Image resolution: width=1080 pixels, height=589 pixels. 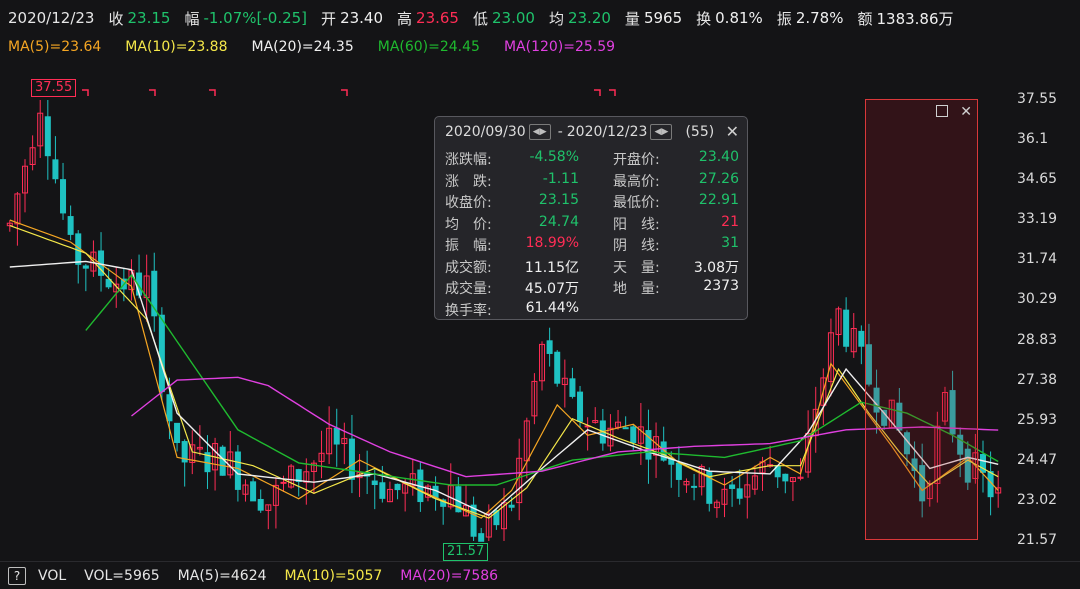 I want to click on vol-ma10-value: MA(10)=5057, so click(x=333, y=575).